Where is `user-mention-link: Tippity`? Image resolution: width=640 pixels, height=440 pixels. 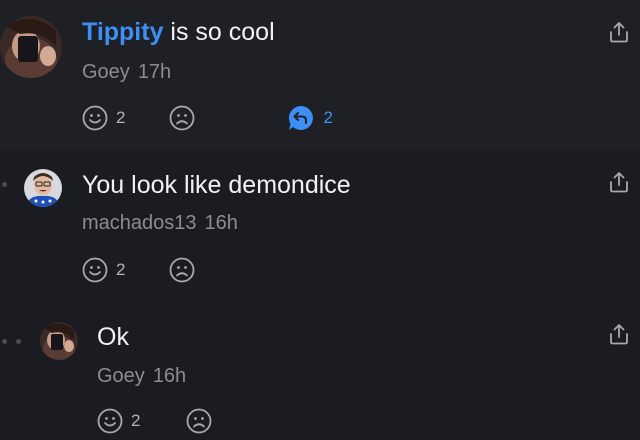 user-mention-link: Tippity is located at coordinates (122, 32).